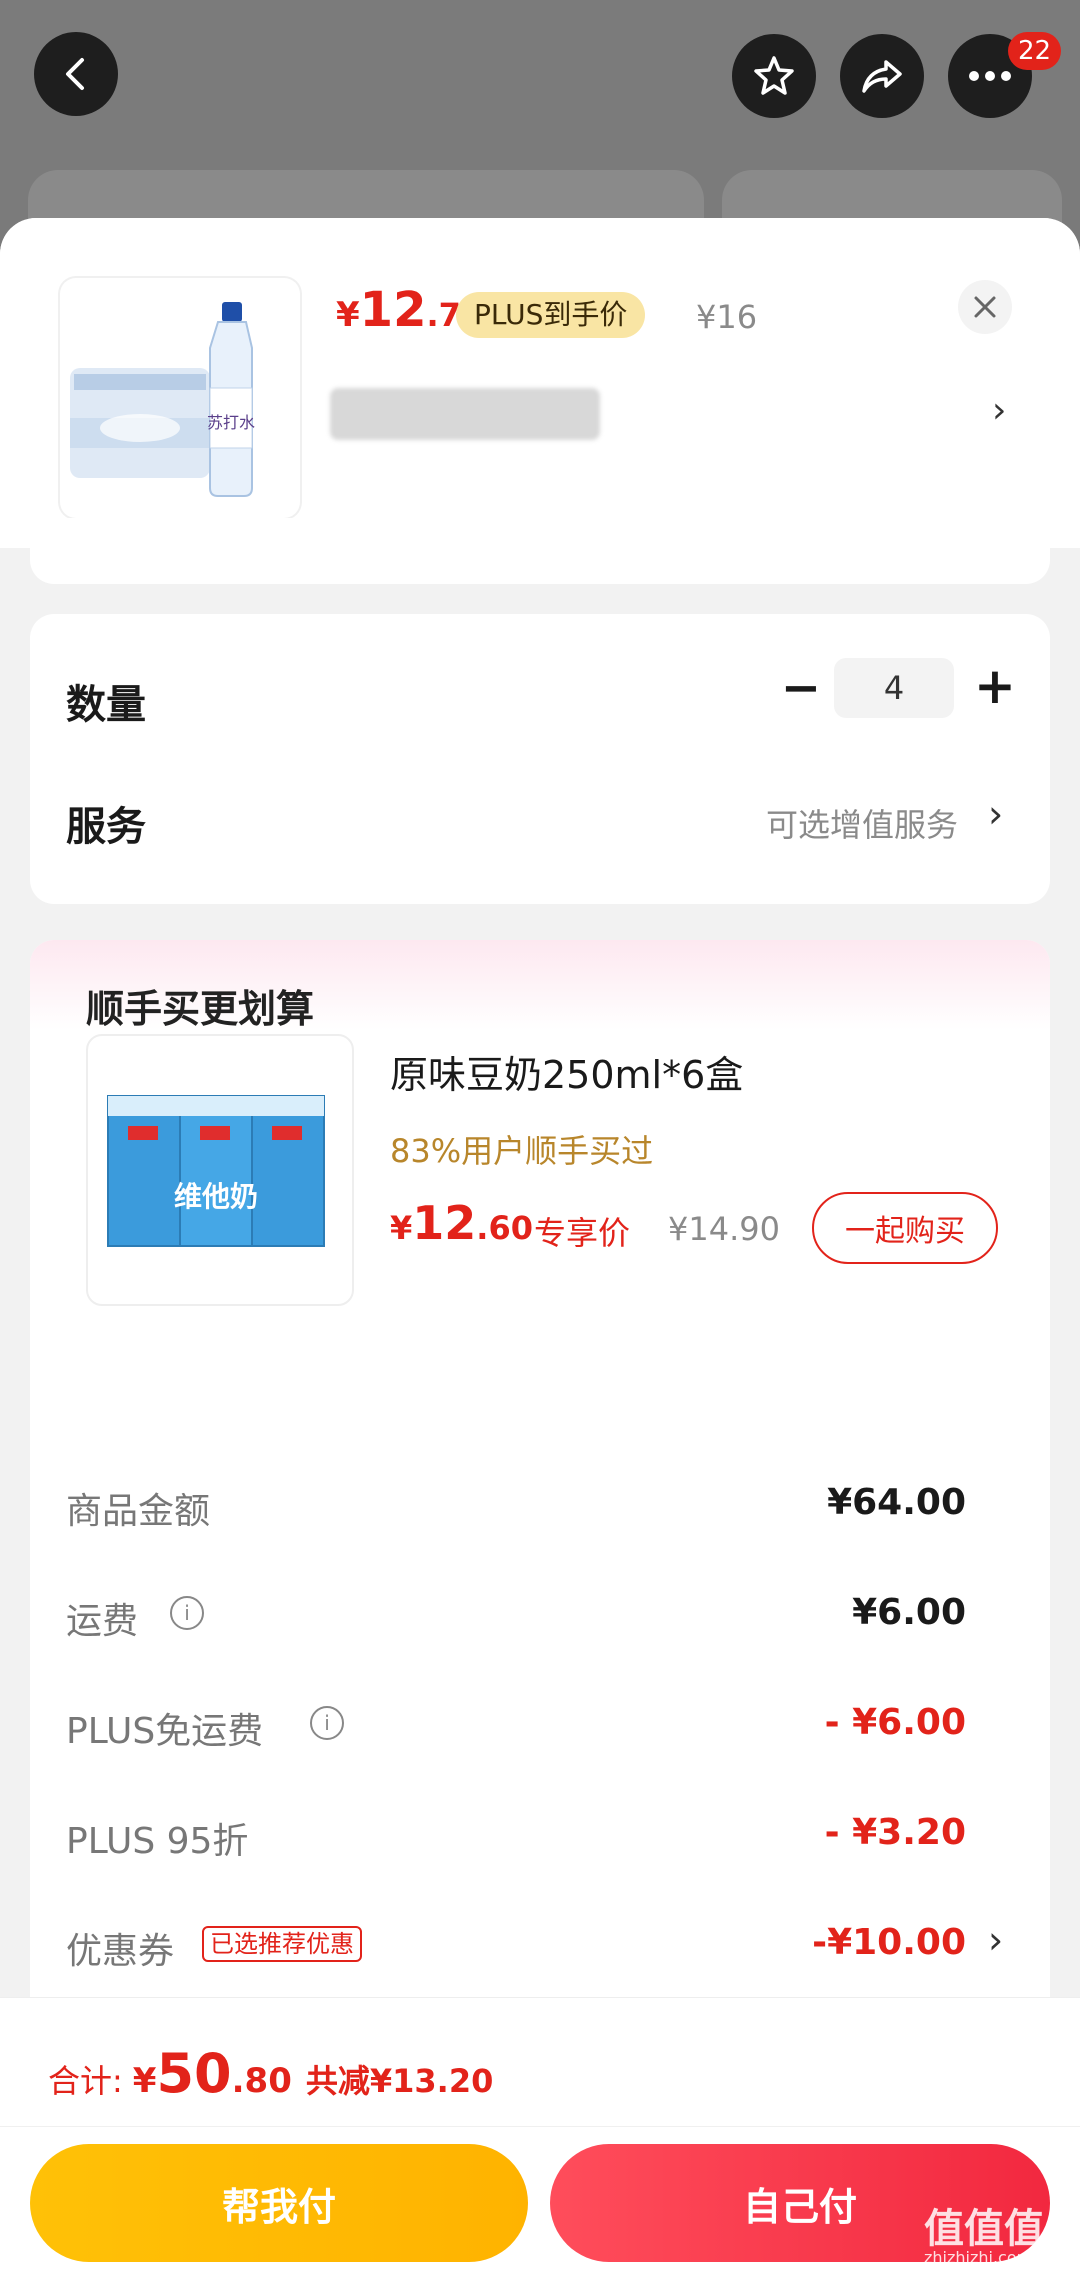 The width and height of the screenshot is (1080, 2276). Describe the element at coordinates (120, 1951) in the screenshot. I see `summary-label-coupon: 优惠券` at that location.